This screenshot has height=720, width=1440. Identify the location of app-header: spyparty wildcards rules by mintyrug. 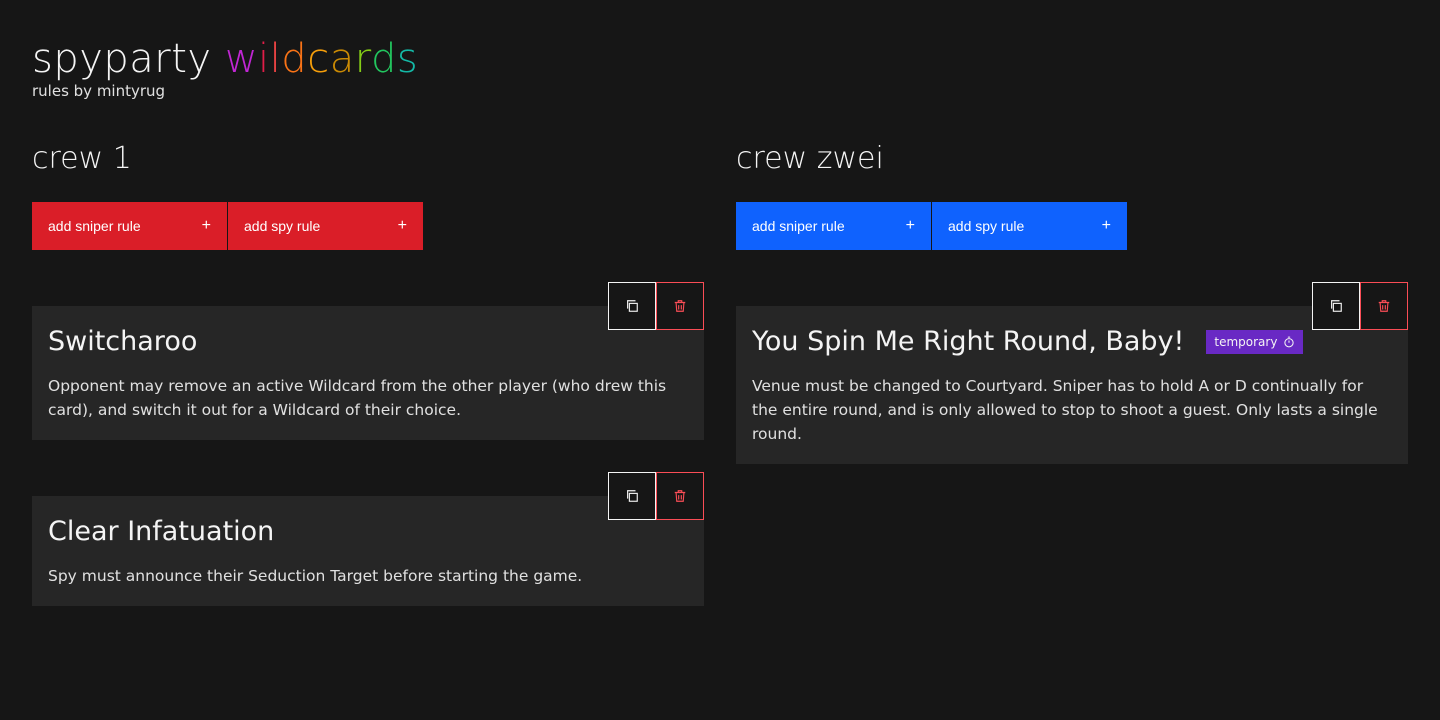
(225, 68).